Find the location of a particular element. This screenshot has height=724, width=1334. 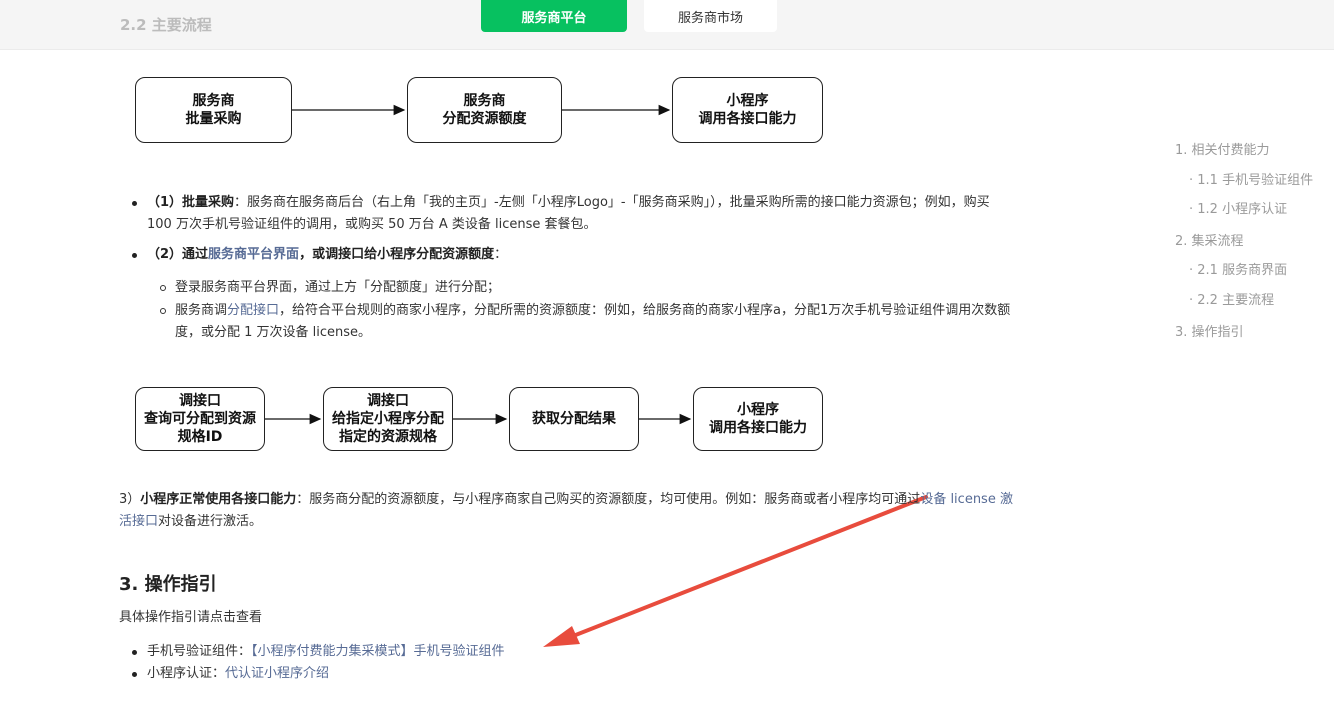

toc-item-paid-capabilities: 1. 相关付费能力 is located at coordinates (1222, 148).